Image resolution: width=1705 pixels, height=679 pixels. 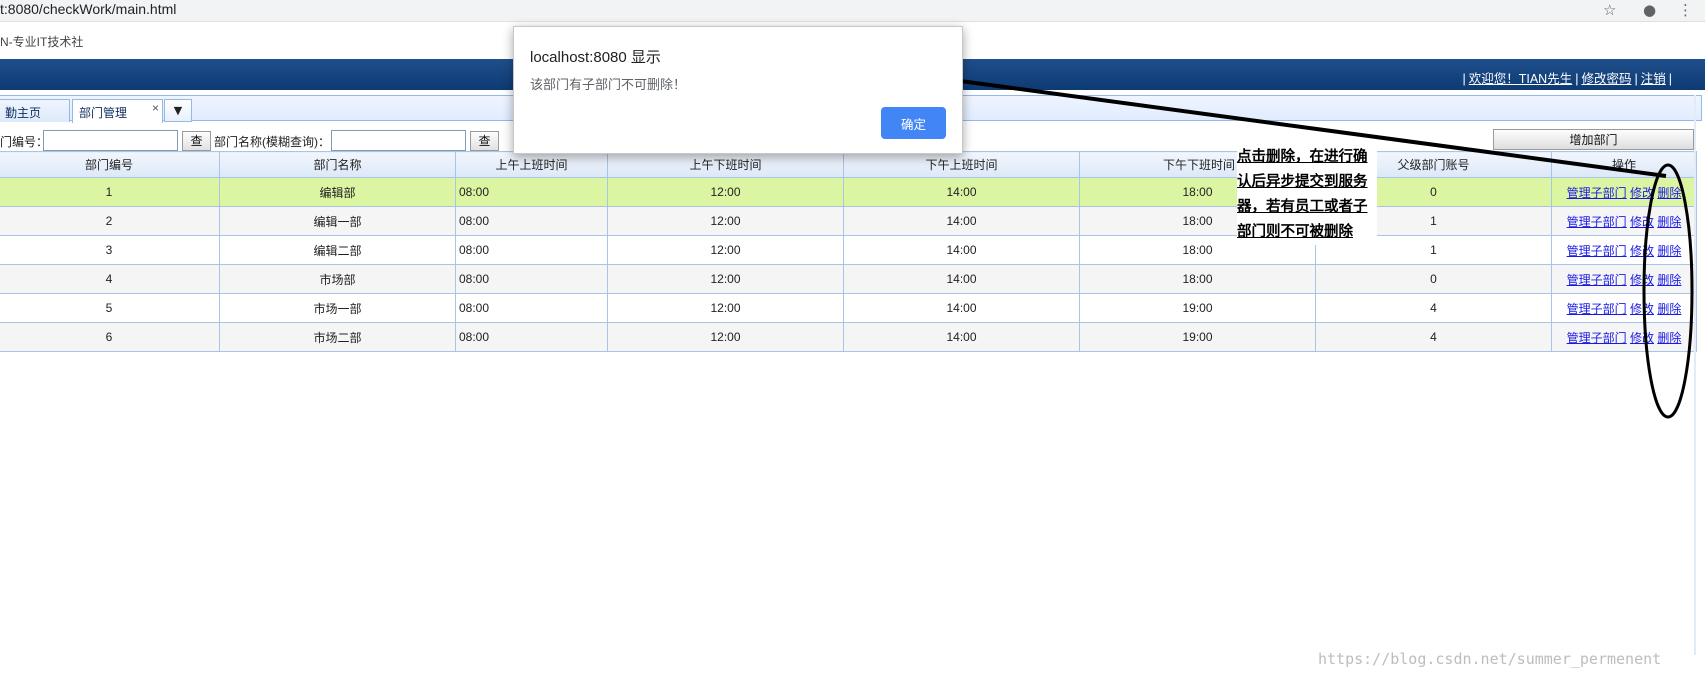 I want to click on dialog-title: localhost:8080 显示, so click(x=595, y=57).